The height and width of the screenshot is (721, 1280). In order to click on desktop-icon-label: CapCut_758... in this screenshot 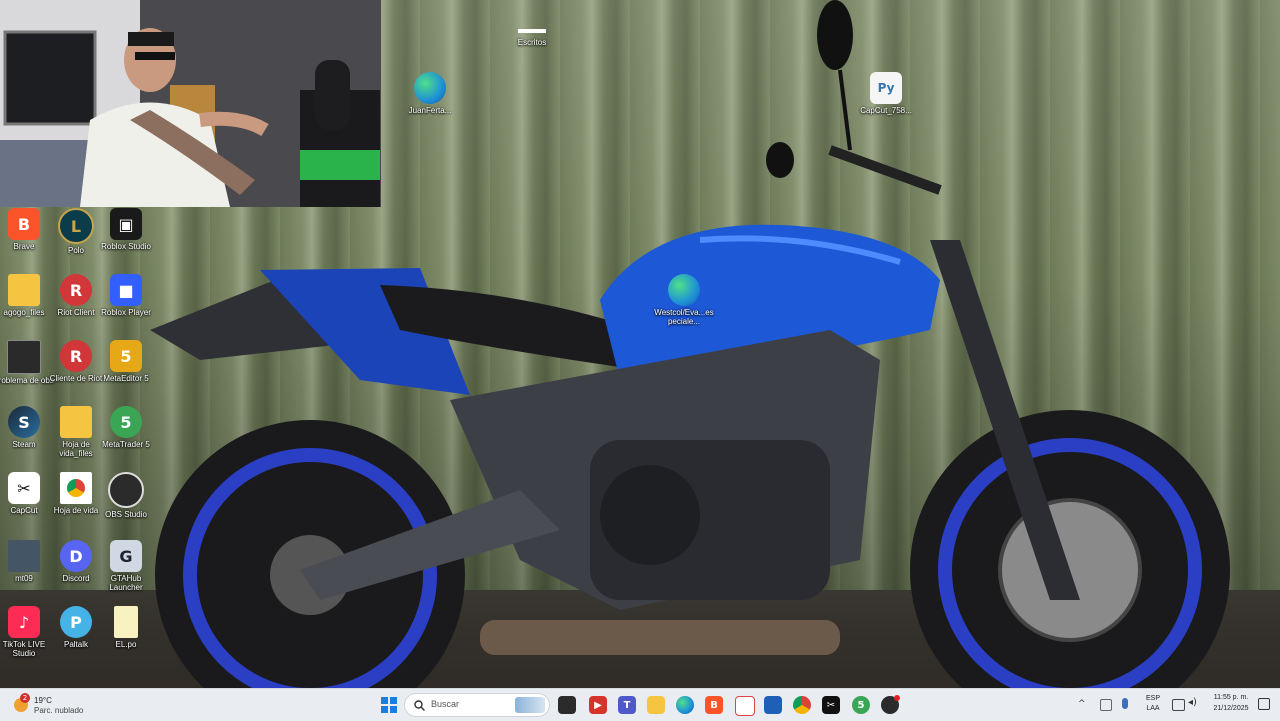, I will do `click(886, 110)`.